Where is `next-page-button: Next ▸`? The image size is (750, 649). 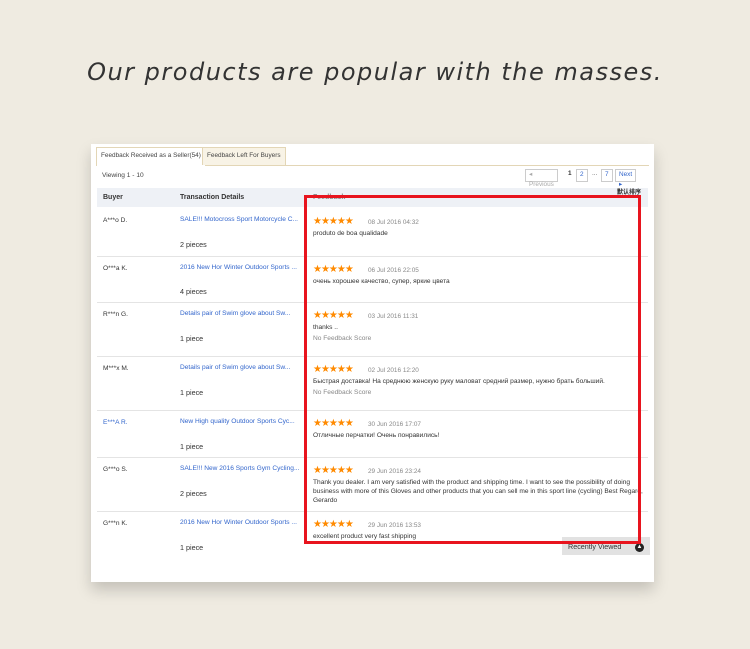 next-page-button: Next ▸ is located at coordinates (626, 178).